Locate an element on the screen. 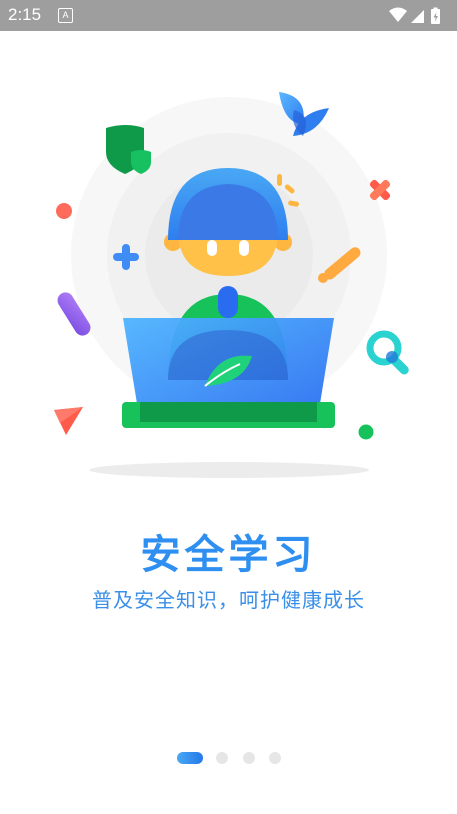 This screenshot has height=814, width=457. onboarding-title: 安全学习 is located at coordinates (228, 555).